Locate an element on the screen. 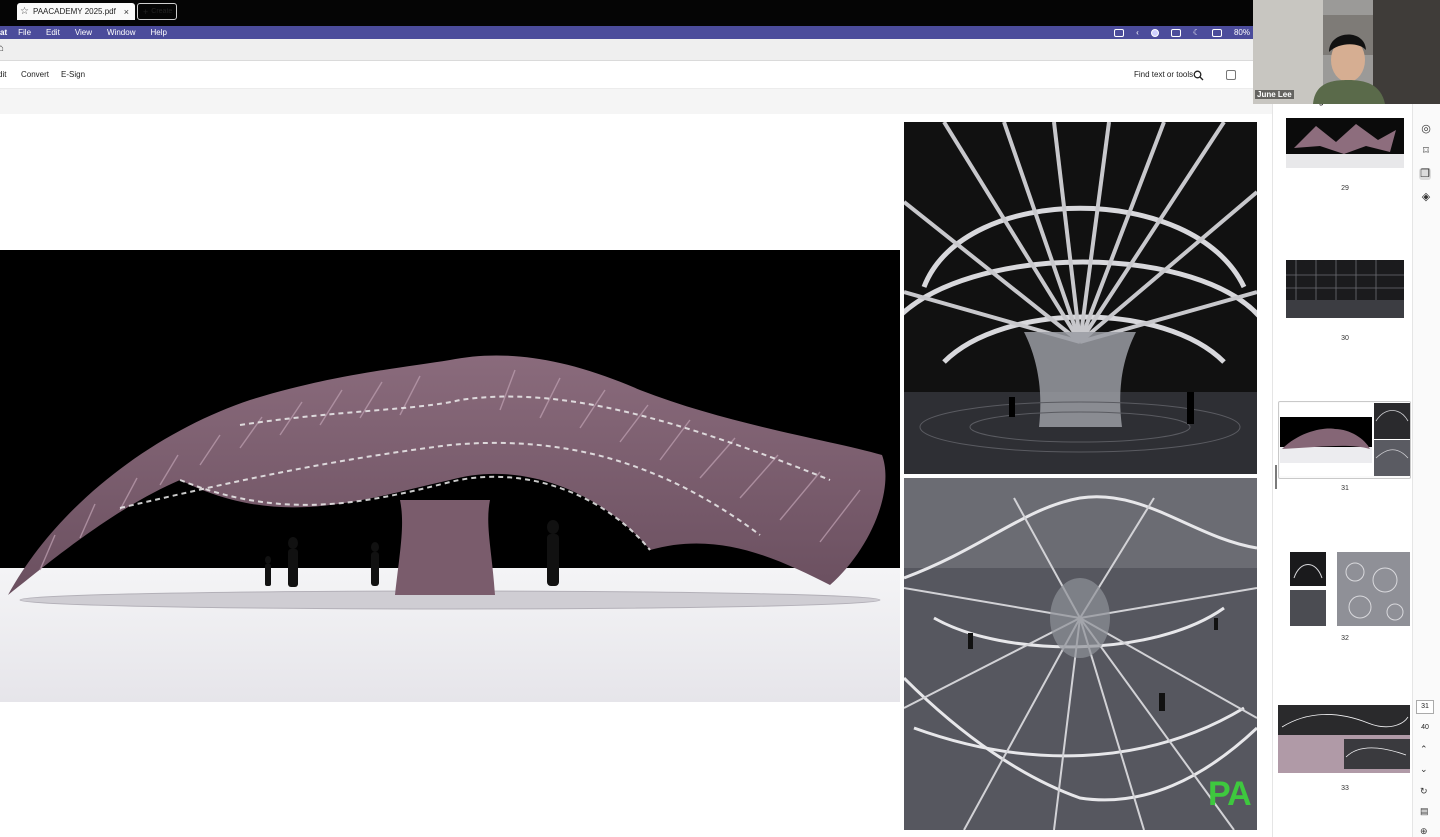 This screenshot has width=1440, height=837. create-button: + Create is located at coordinates (157, 11).